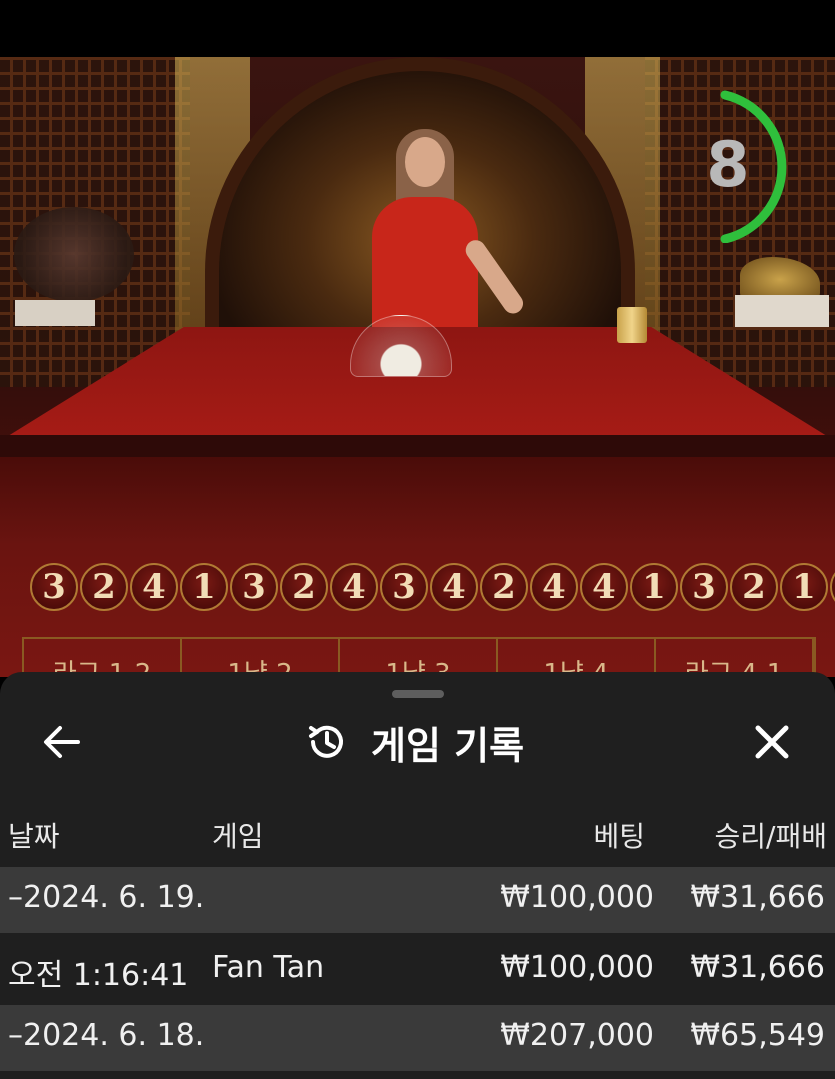  Describe the element at coordinates (771, 835) in the screenshot. I see `column-header-win-loss: 승리/패배` at that location.